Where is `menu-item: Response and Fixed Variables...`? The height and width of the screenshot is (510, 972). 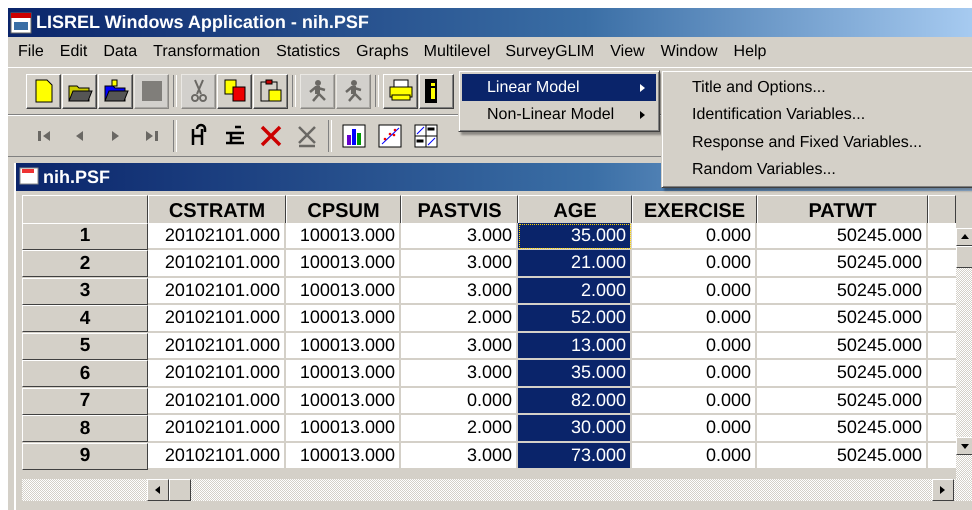 menu-item: Response and Fixed Variables... is located at coordinates (817, 142).